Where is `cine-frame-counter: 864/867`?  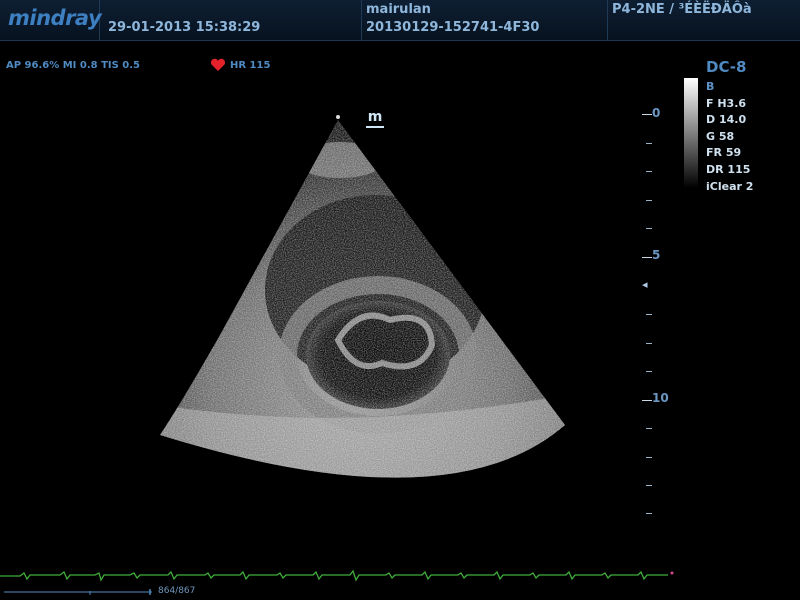 cine-frame-counter: 864/867 is located at coordinates (177, 591).